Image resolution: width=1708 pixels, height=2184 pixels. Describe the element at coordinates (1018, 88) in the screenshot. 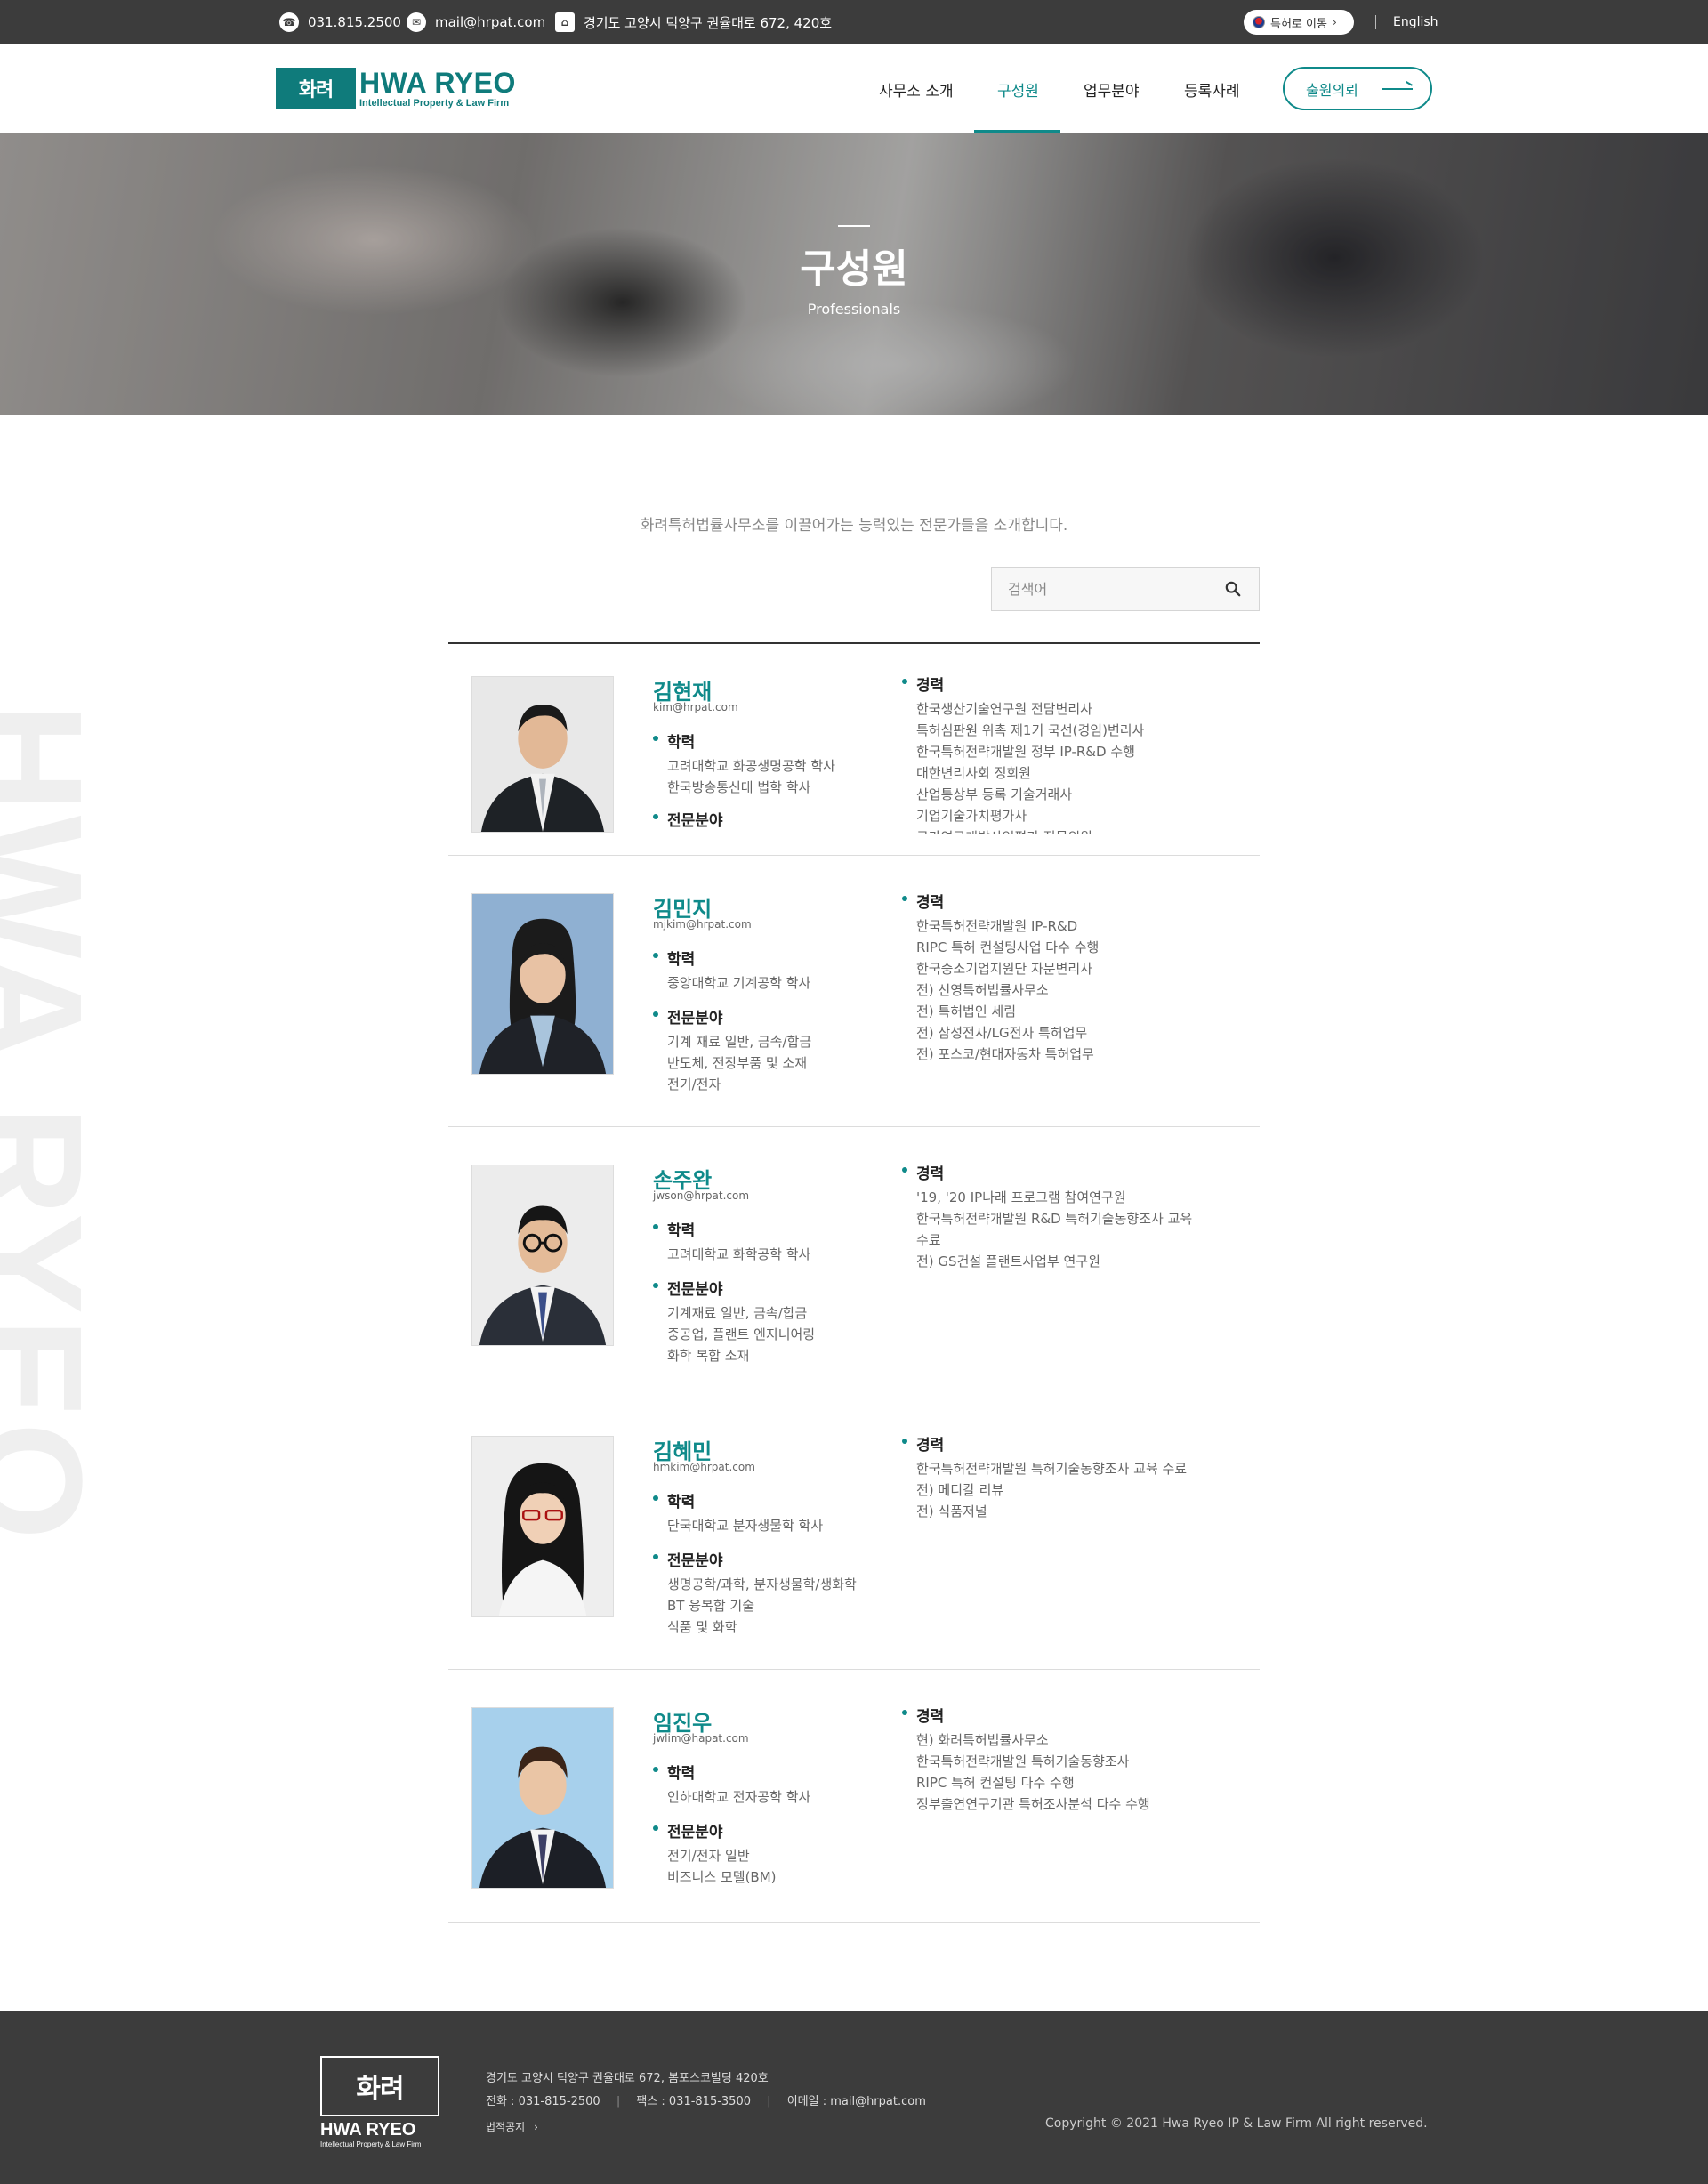

I see `nav-members: 구성원` at that location.